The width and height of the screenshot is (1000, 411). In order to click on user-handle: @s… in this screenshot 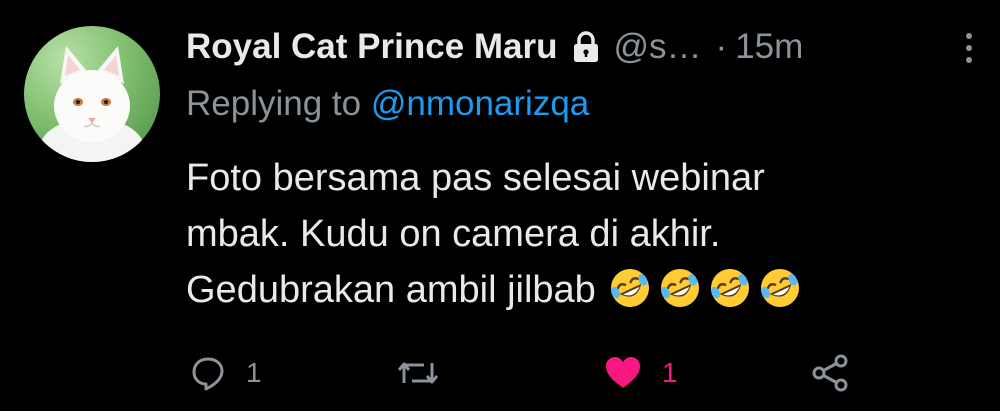, I will do `click(658, 47)`.